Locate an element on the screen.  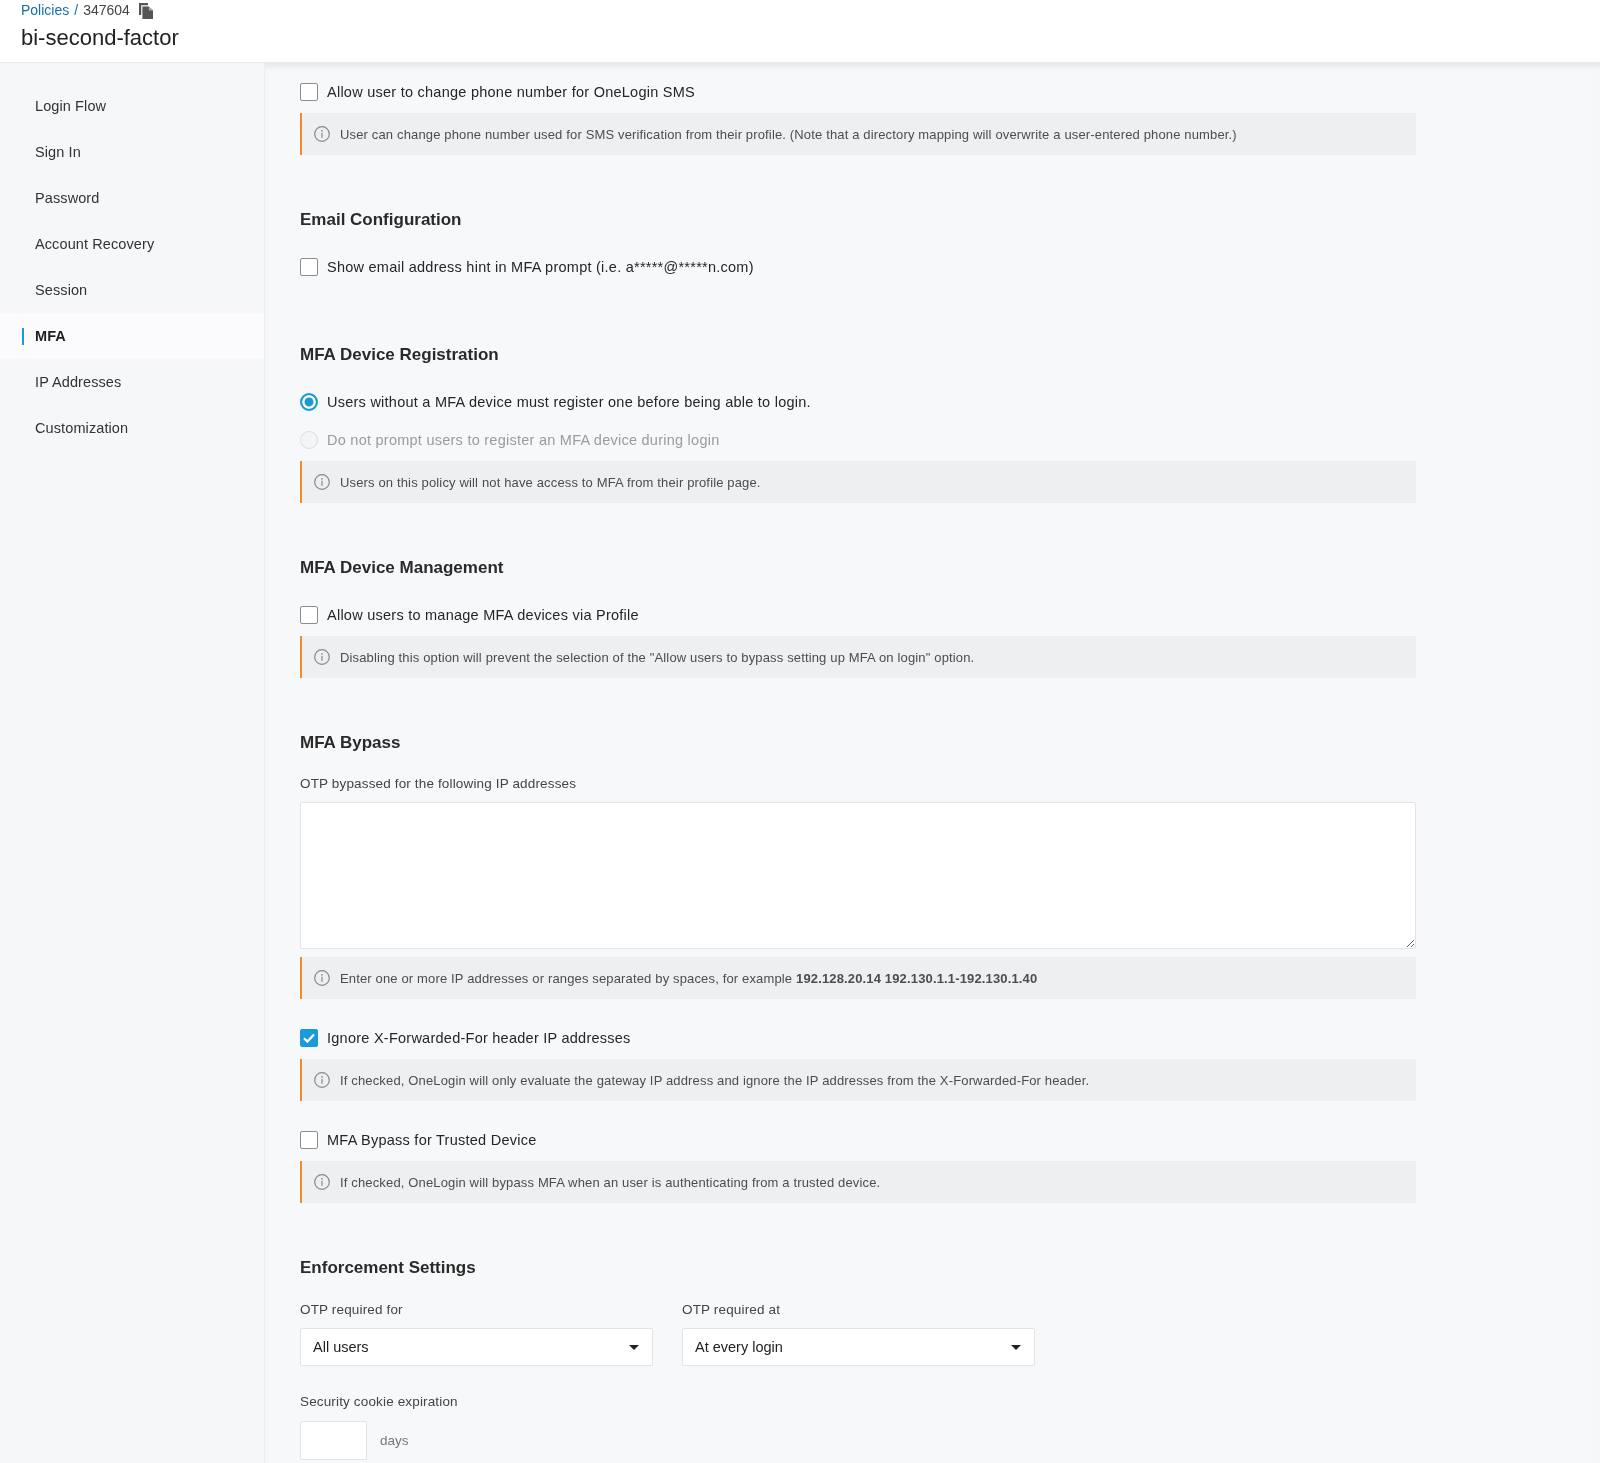
sidebar-item: Login Flow is located at coordinates (132, 106).